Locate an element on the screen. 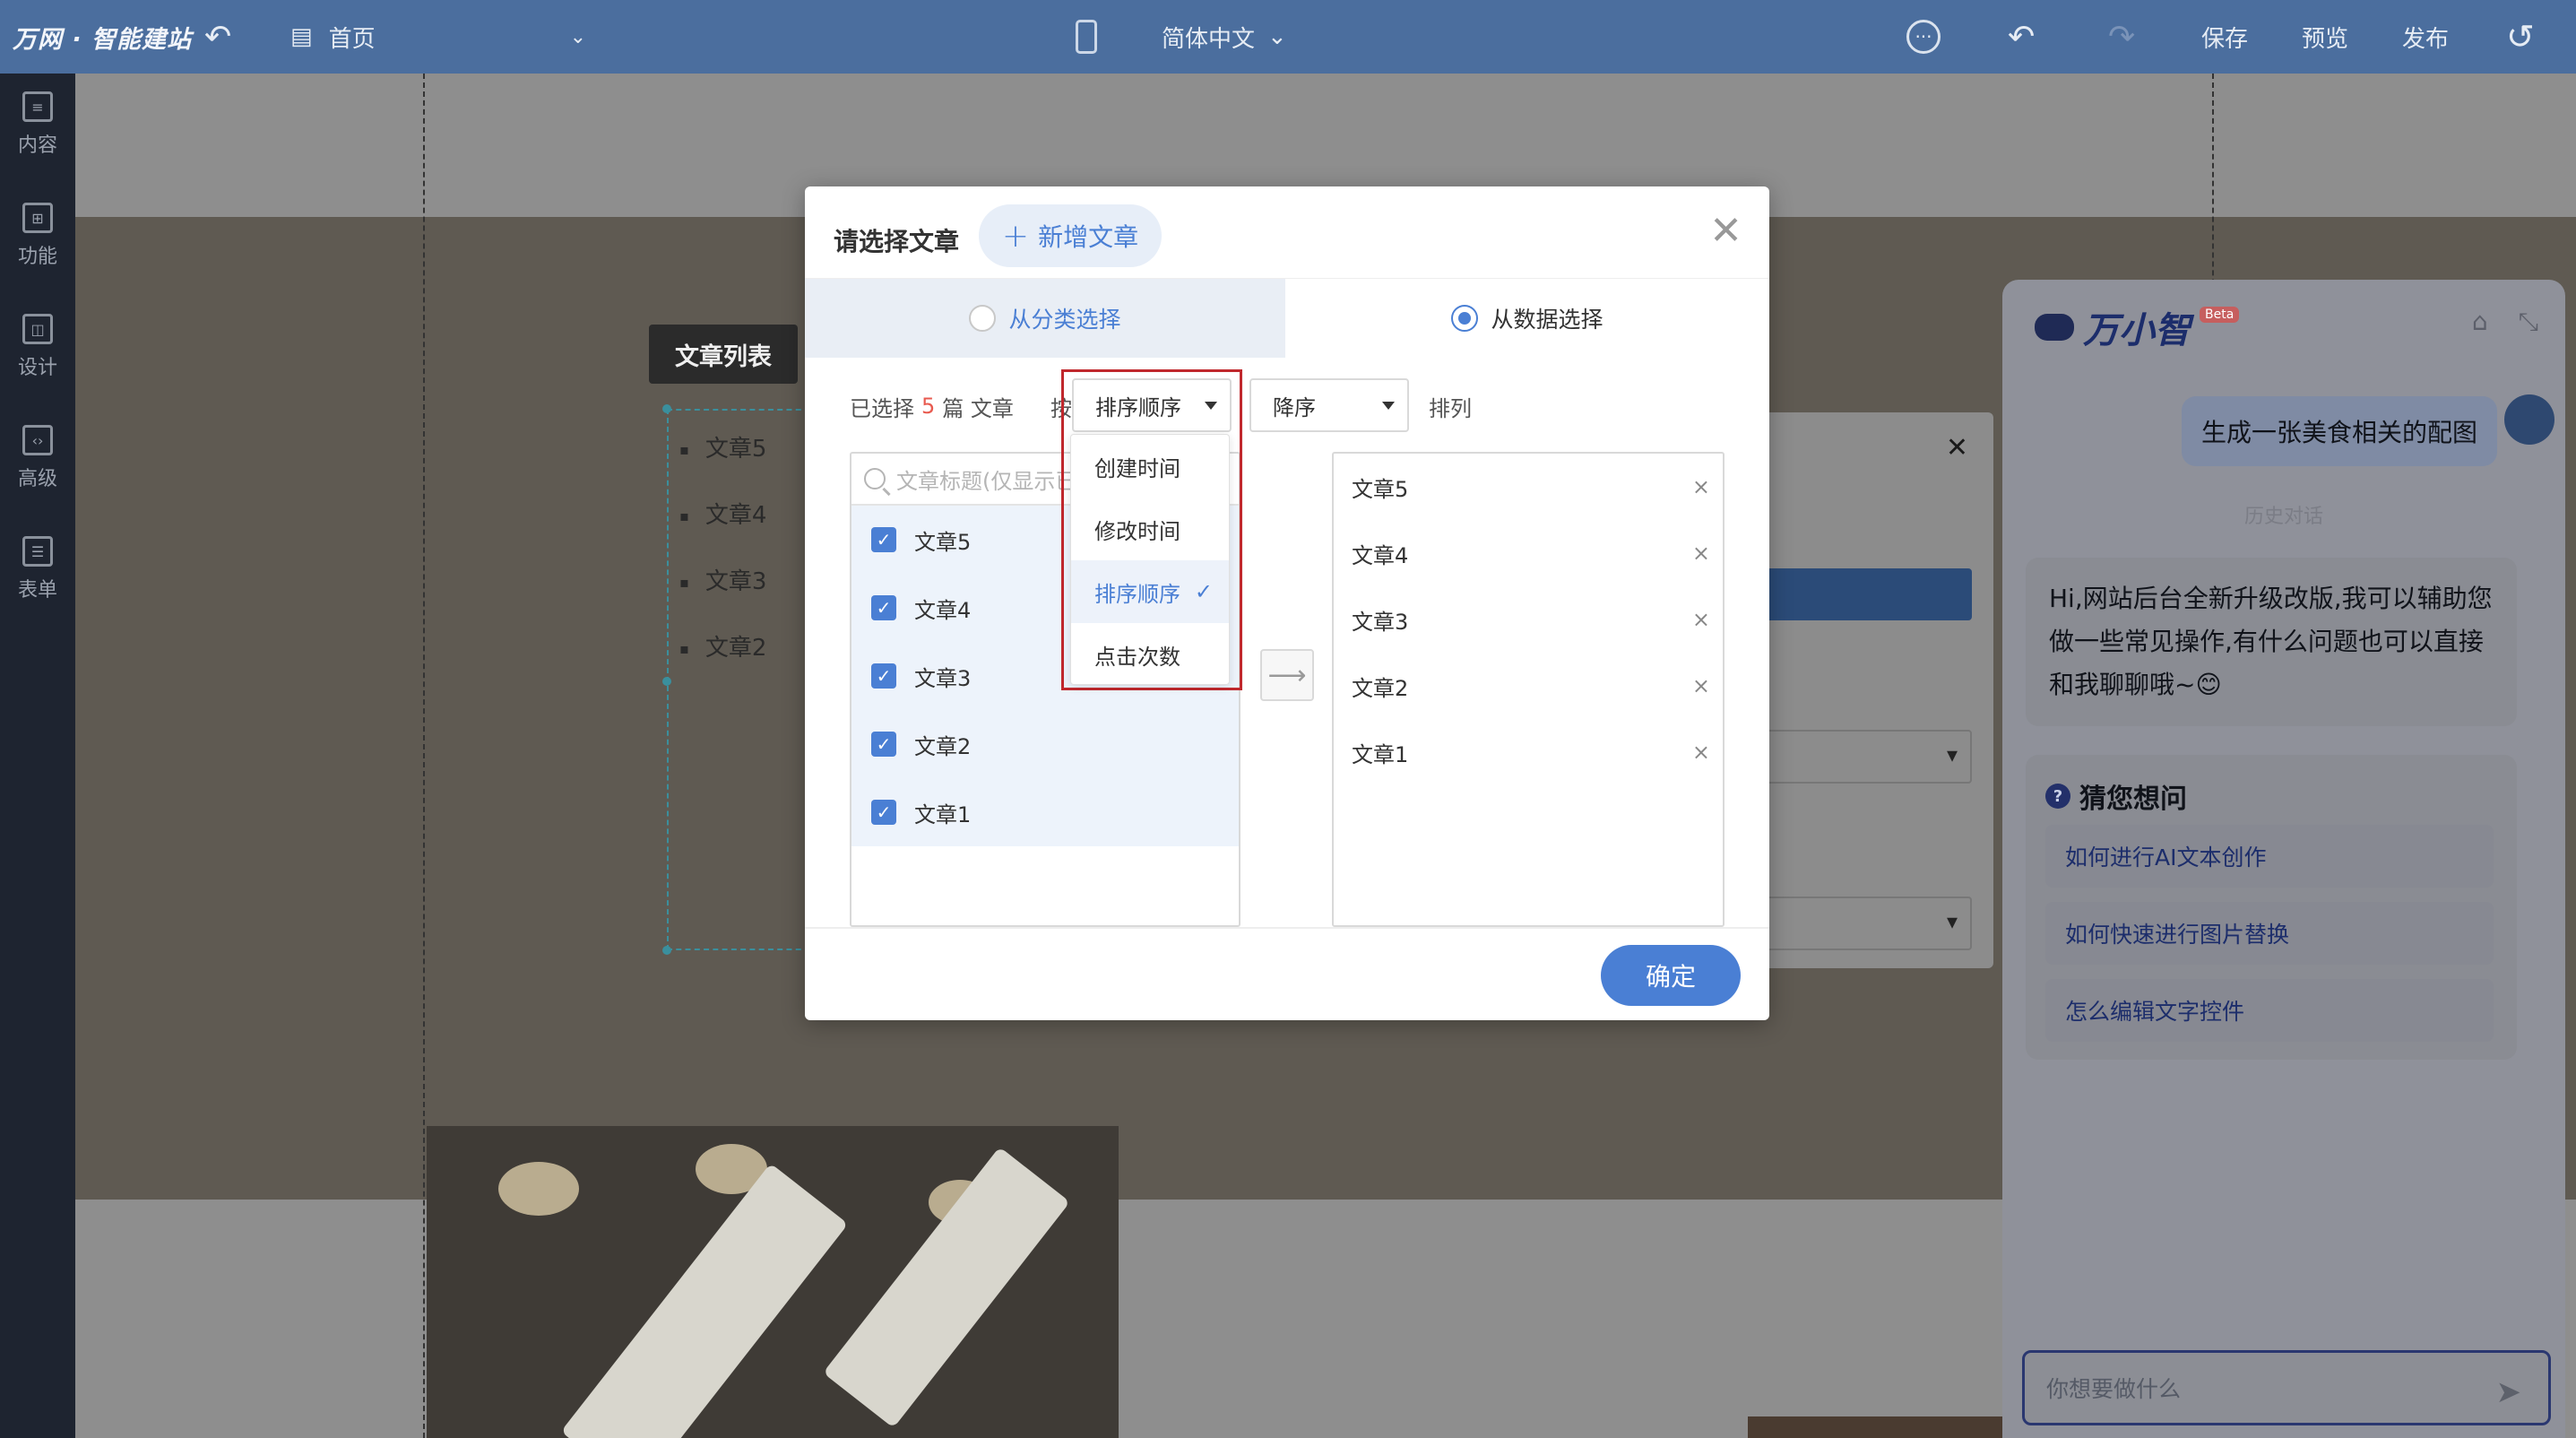 The width and height of the screenshot is (2576, 1438). layout-icon: ◫ is located at coordinates (37, 329).